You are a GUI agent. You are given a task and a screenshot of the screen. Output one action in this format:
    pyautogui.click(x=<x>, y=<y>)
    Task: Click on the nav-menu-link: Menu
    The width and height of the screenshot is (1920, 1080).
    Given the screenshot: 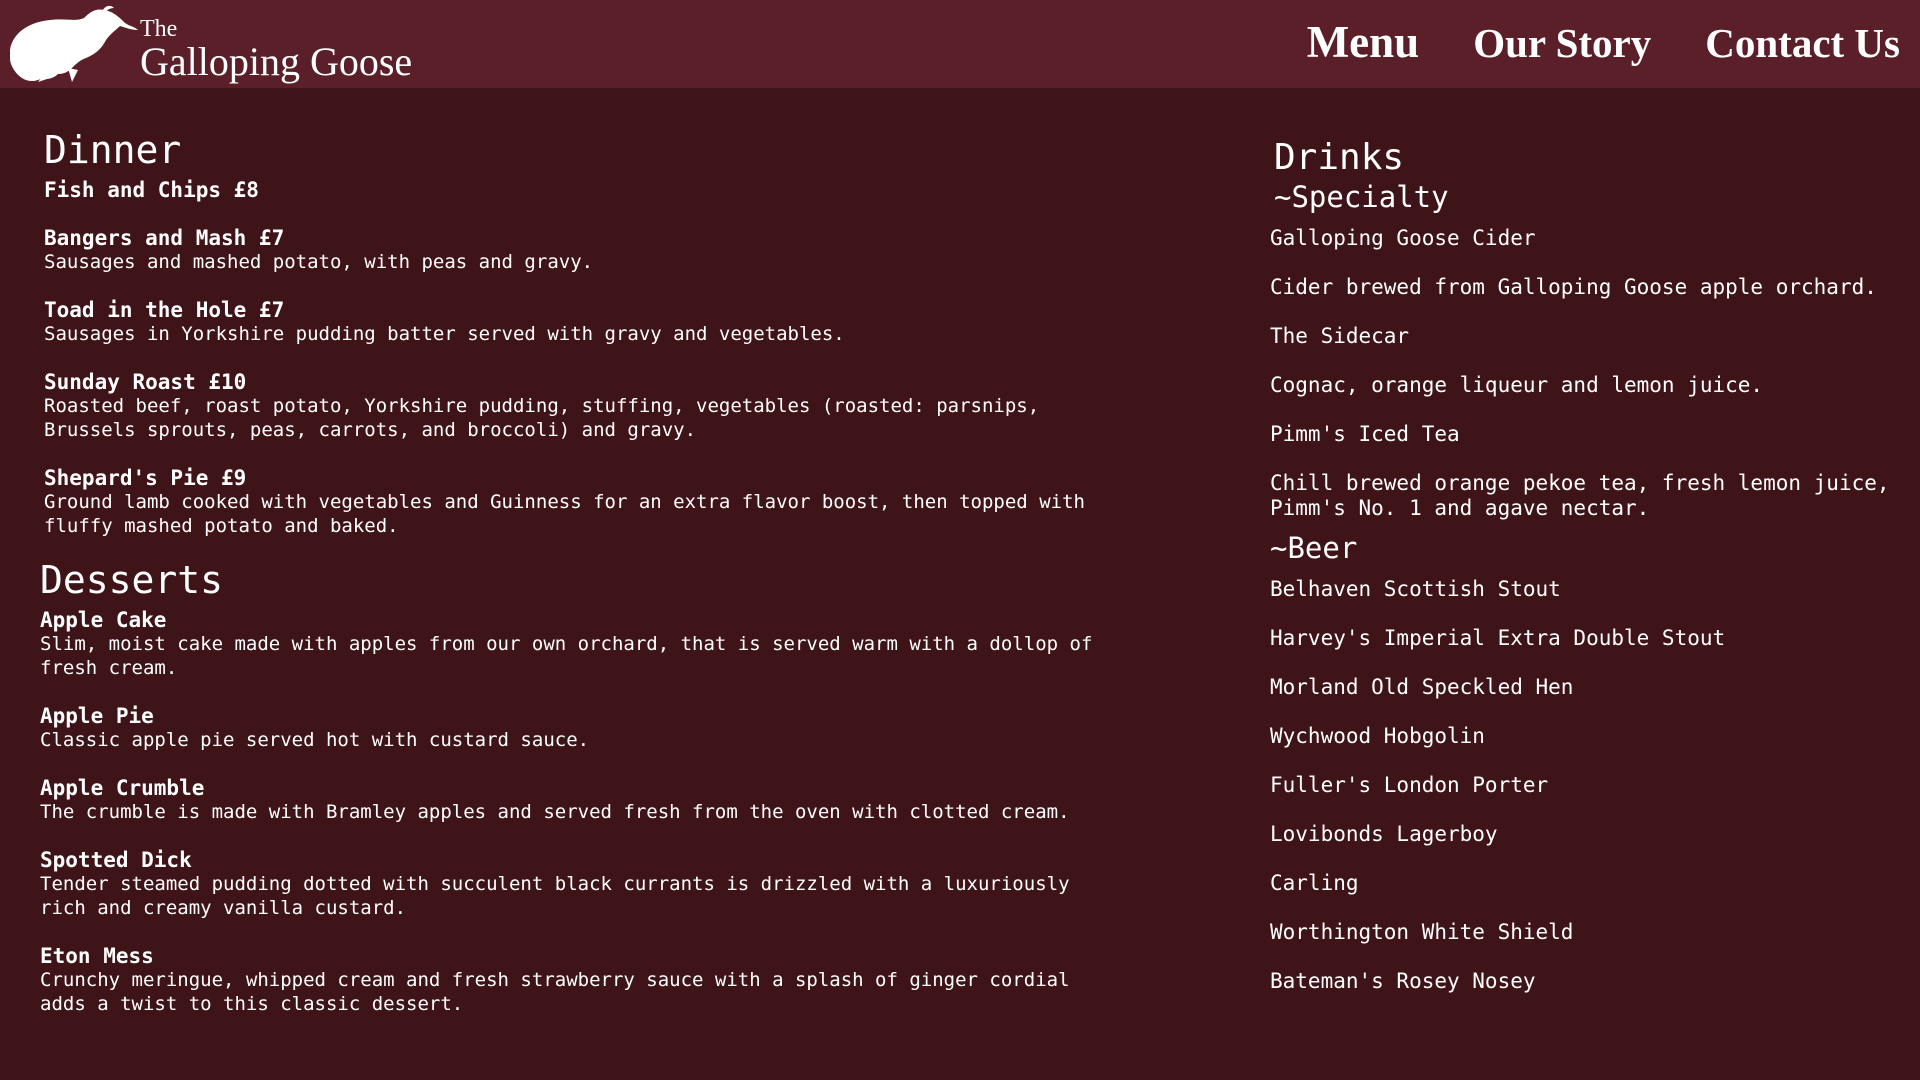 What is the action you would take?
    pyautogui.click(x=1363, y=42)
    